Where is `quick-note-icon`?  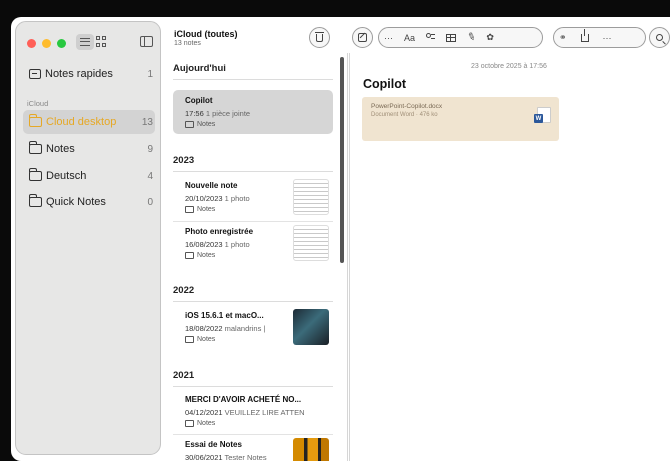
quick-note-icon is located at coordinates (35, 74).